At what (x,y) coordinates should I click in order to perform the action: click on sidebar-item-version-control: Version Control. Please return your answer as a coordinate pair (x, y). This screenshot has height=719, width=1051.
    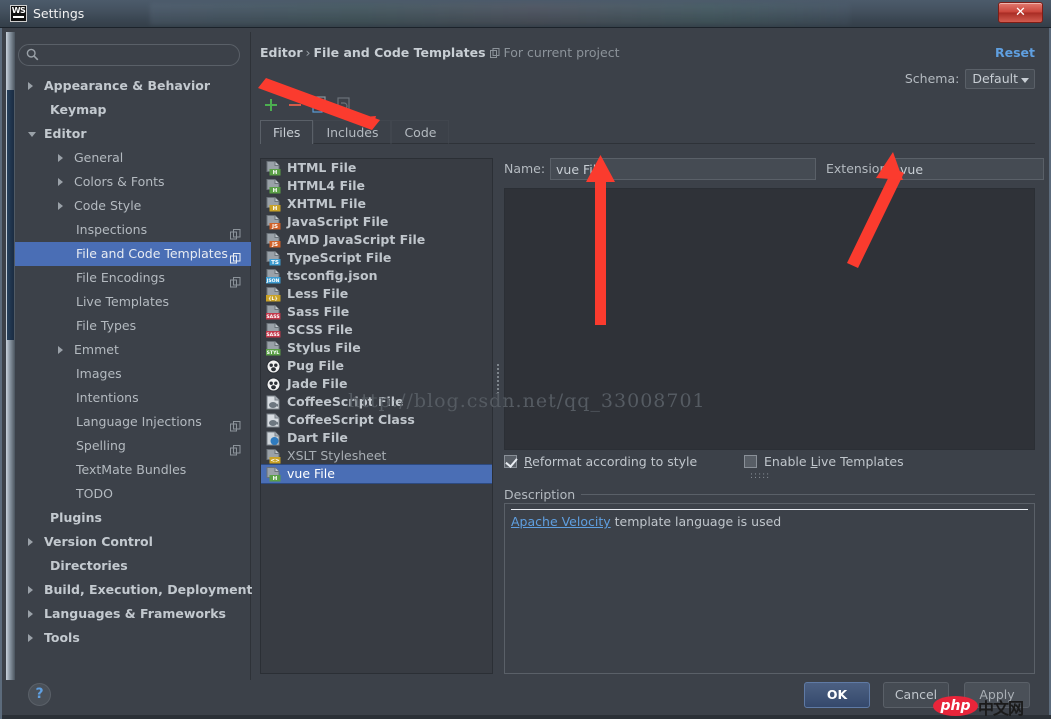
    Looking at the image, I should click on (128, 542).